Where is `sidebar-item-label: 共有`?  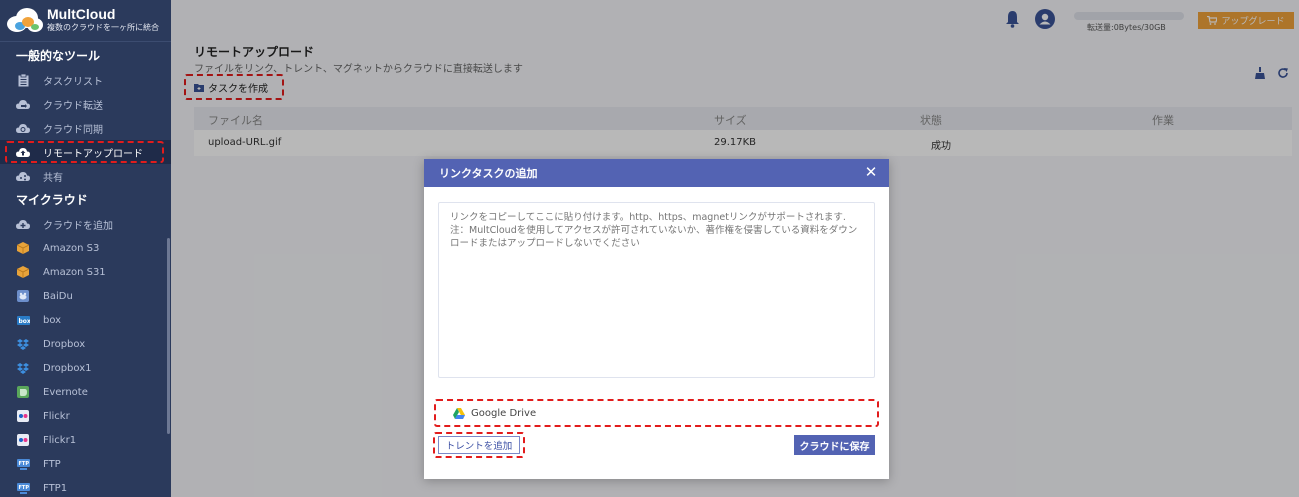 sidebar-item-label: 共有 is located at coordinates (53, 178).